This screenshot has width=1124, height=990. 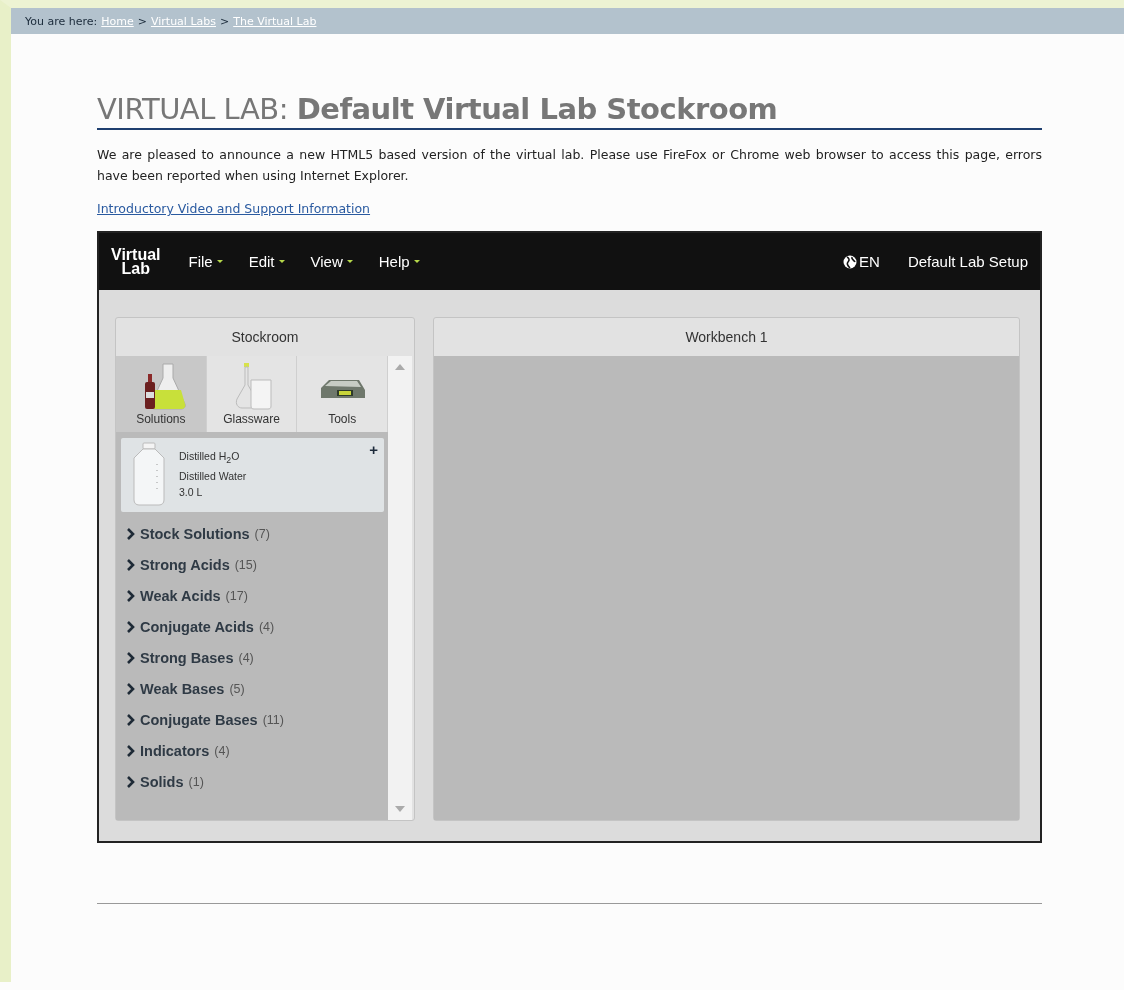 I want to click on solution-volume: 3.0 L, so click(x=191, y=493).